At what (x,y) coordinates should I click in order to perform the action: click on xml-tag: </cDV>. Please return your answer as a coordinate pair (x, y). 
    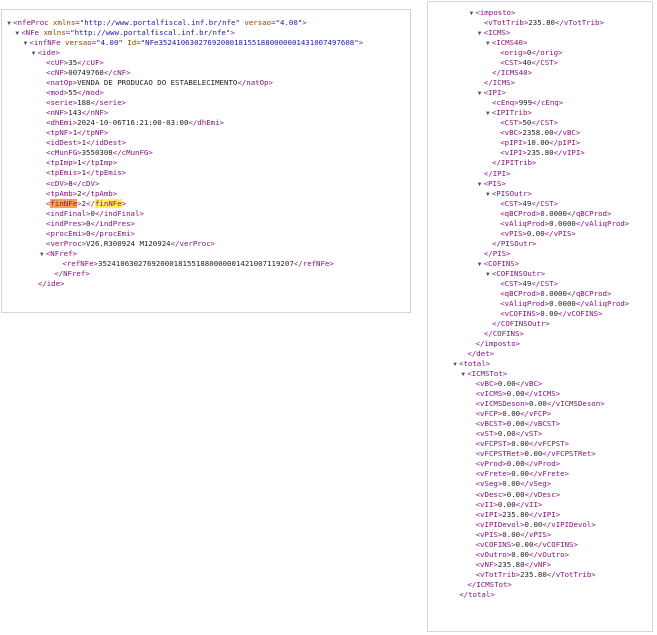
    Looking at the image, I should click on (86, 183).